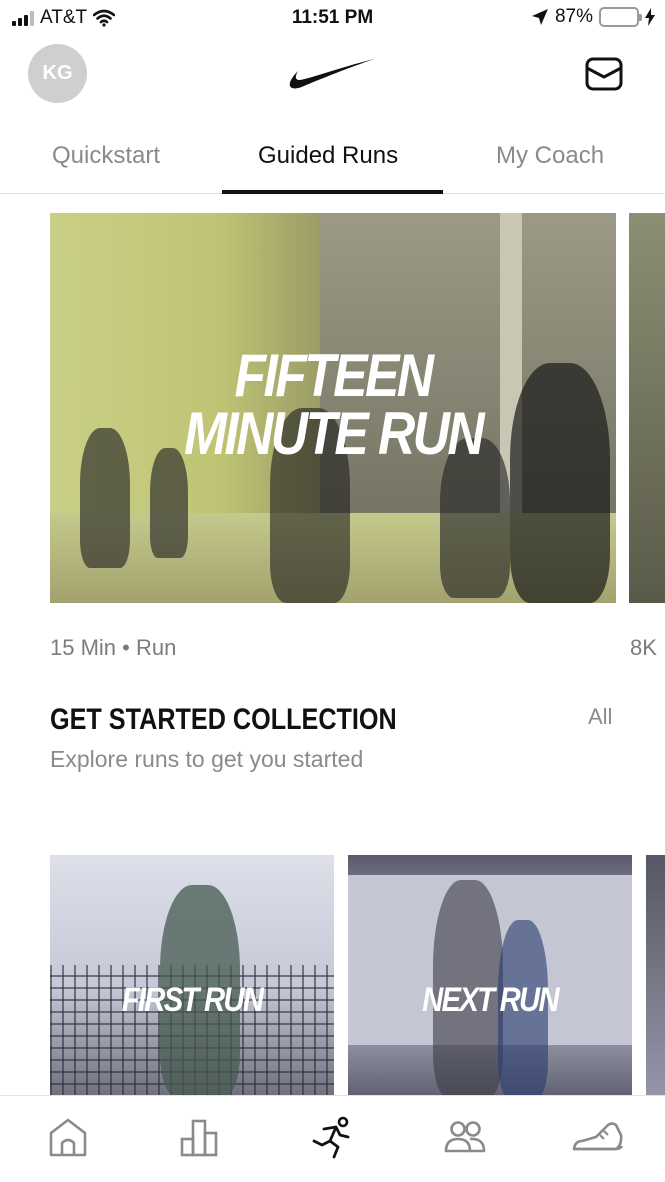  Describe the element at coordinates (655, 976) in the screenshot. I see `collection-card-peek` at that location.